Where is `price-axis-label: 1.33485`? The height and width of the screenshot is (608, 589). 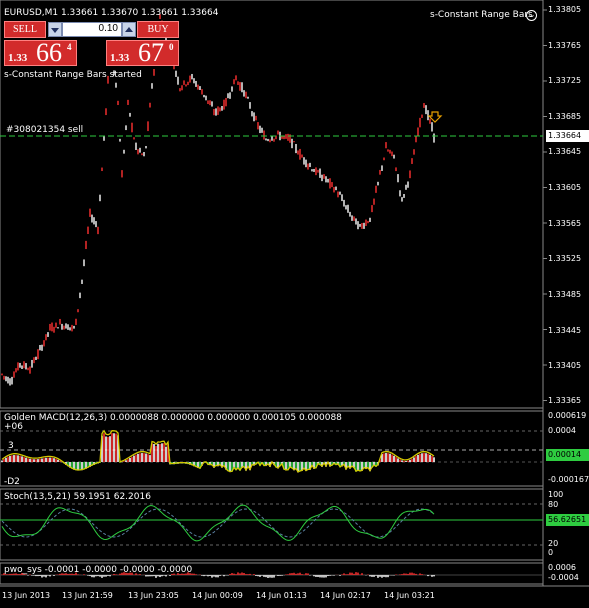
price-axis-label: 1.33485 is located at coordinates (565, 294).